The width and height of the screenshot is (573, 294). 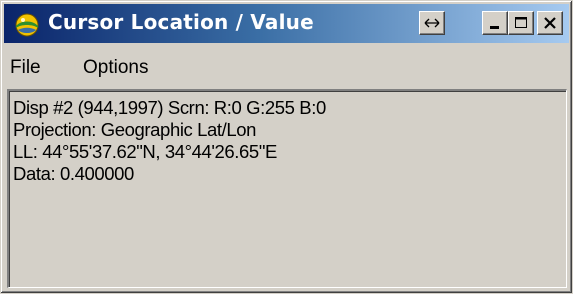 What do you see at coordinates (73, 173) in the screenshot?
I see `data-value-line: Data: 0.400000` at bounding box center [73, 173].